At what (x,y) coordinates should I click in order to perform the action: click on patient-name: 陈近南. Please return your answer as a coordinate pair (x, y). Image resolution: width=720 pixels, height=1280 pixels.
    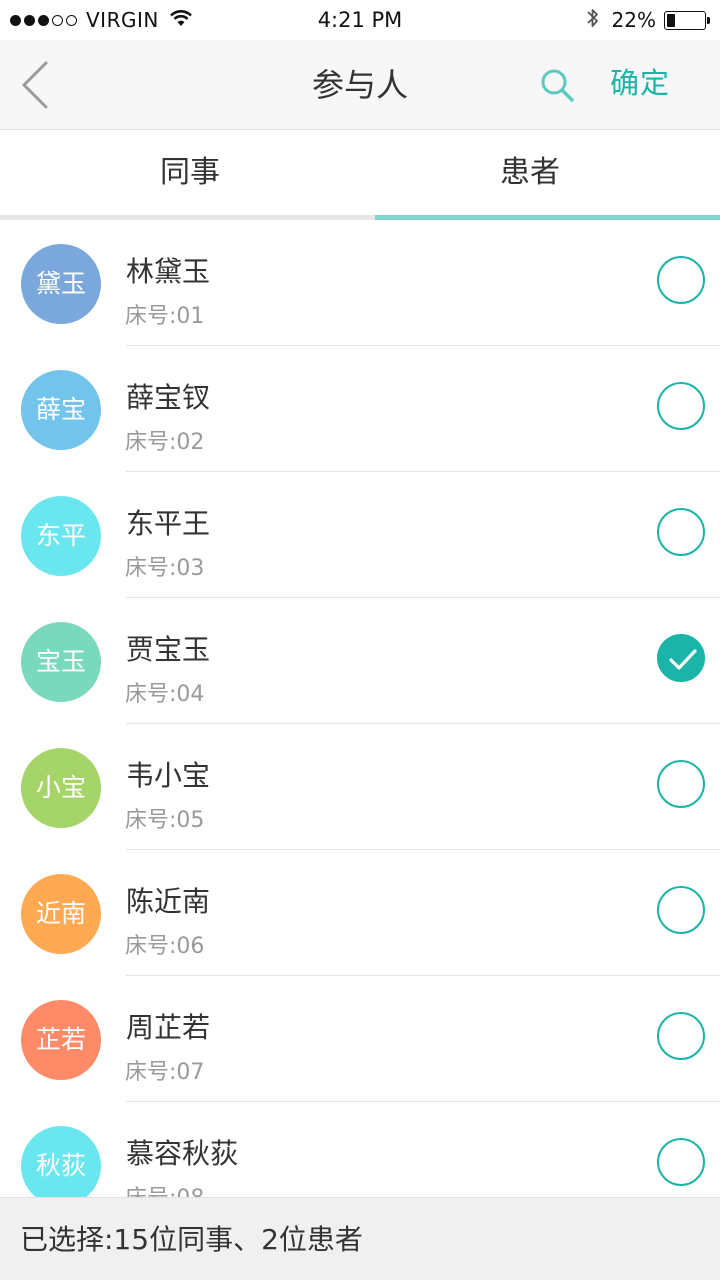
    Looking at the image, I should click on (168, 901).